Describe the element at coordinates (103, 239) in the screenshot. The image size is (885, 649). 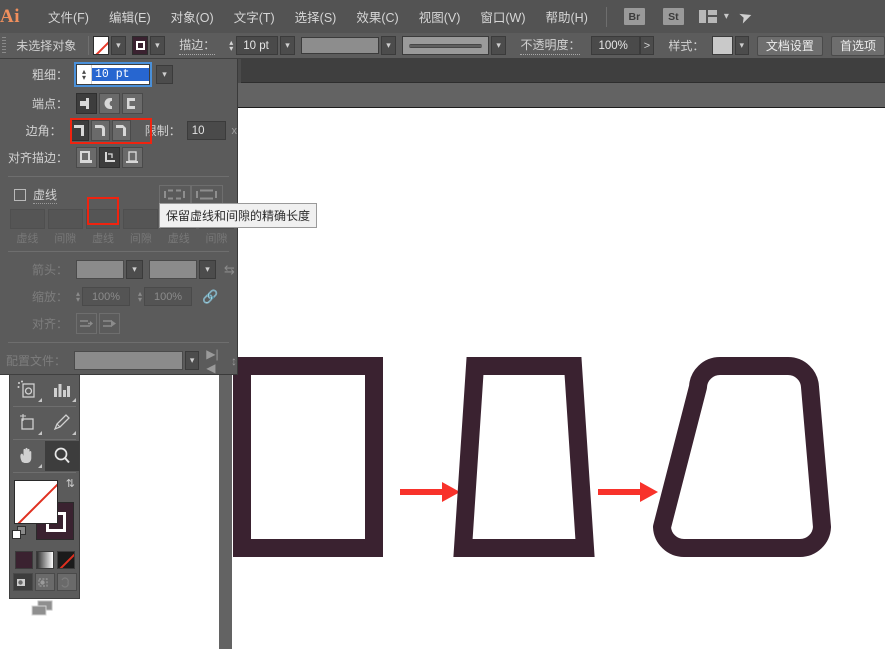
I see `dash-caption-2: 虚线` at that location.